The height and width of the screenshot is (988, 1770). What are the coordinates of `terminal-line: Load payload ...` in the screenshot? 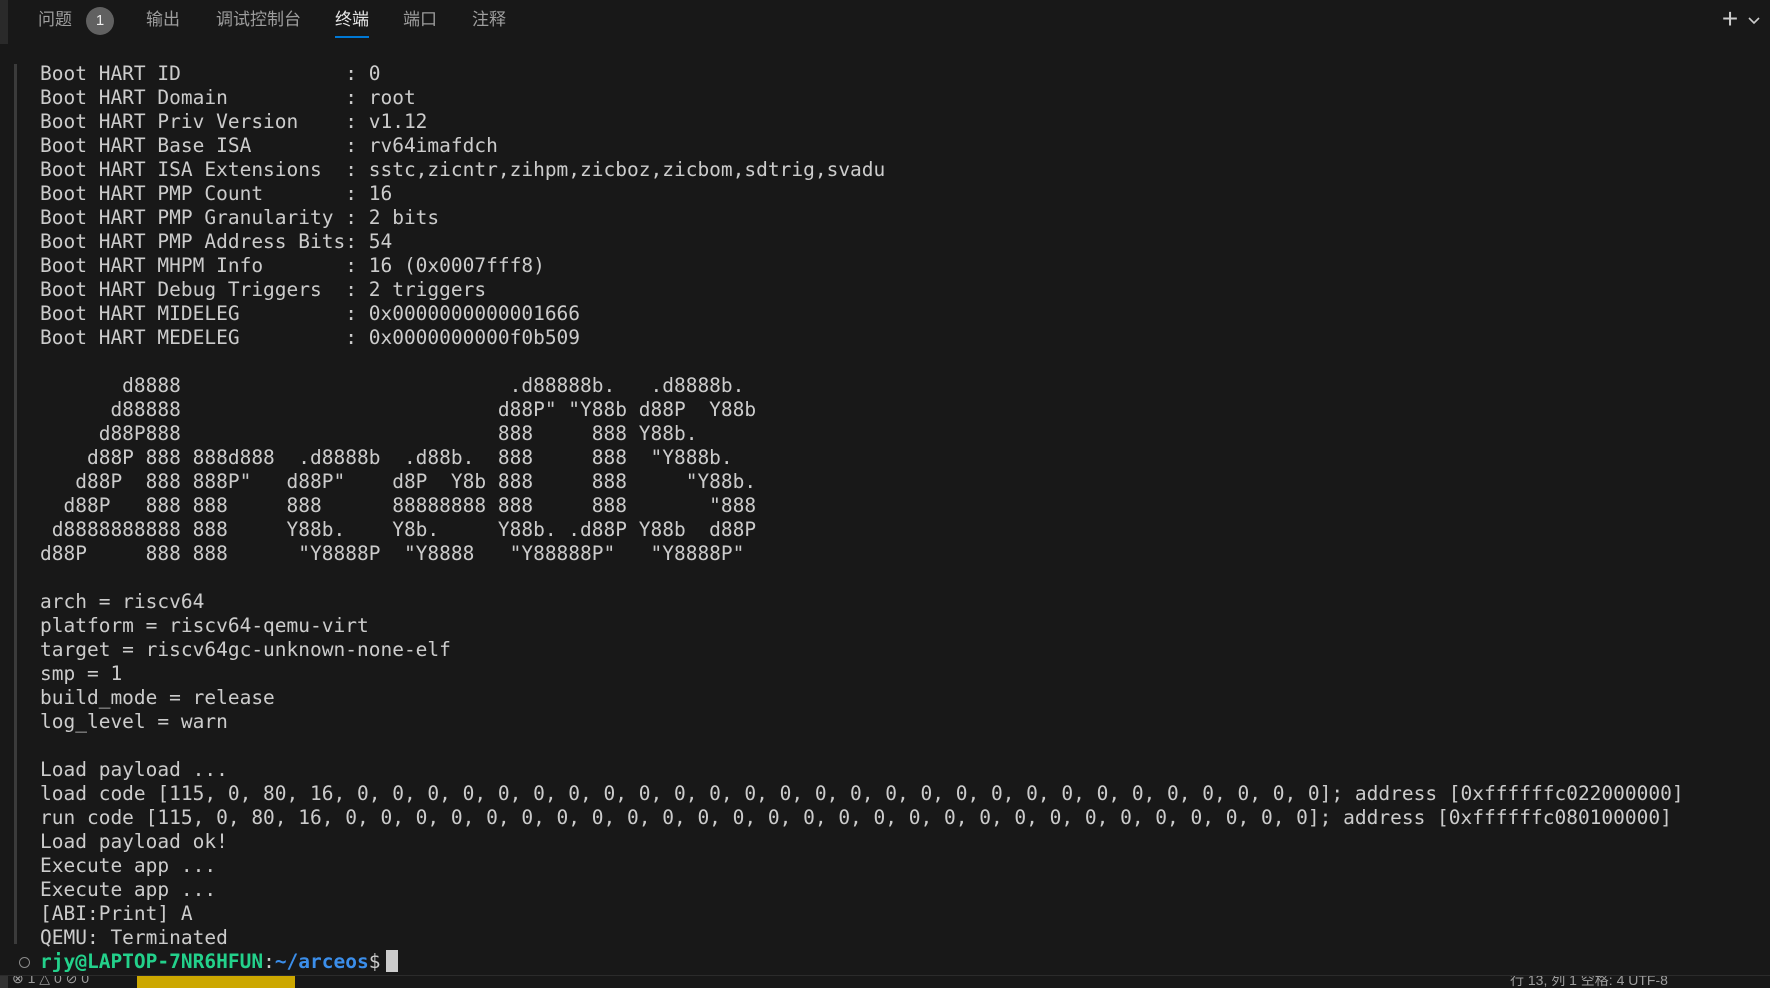 It's located at (134, 769).